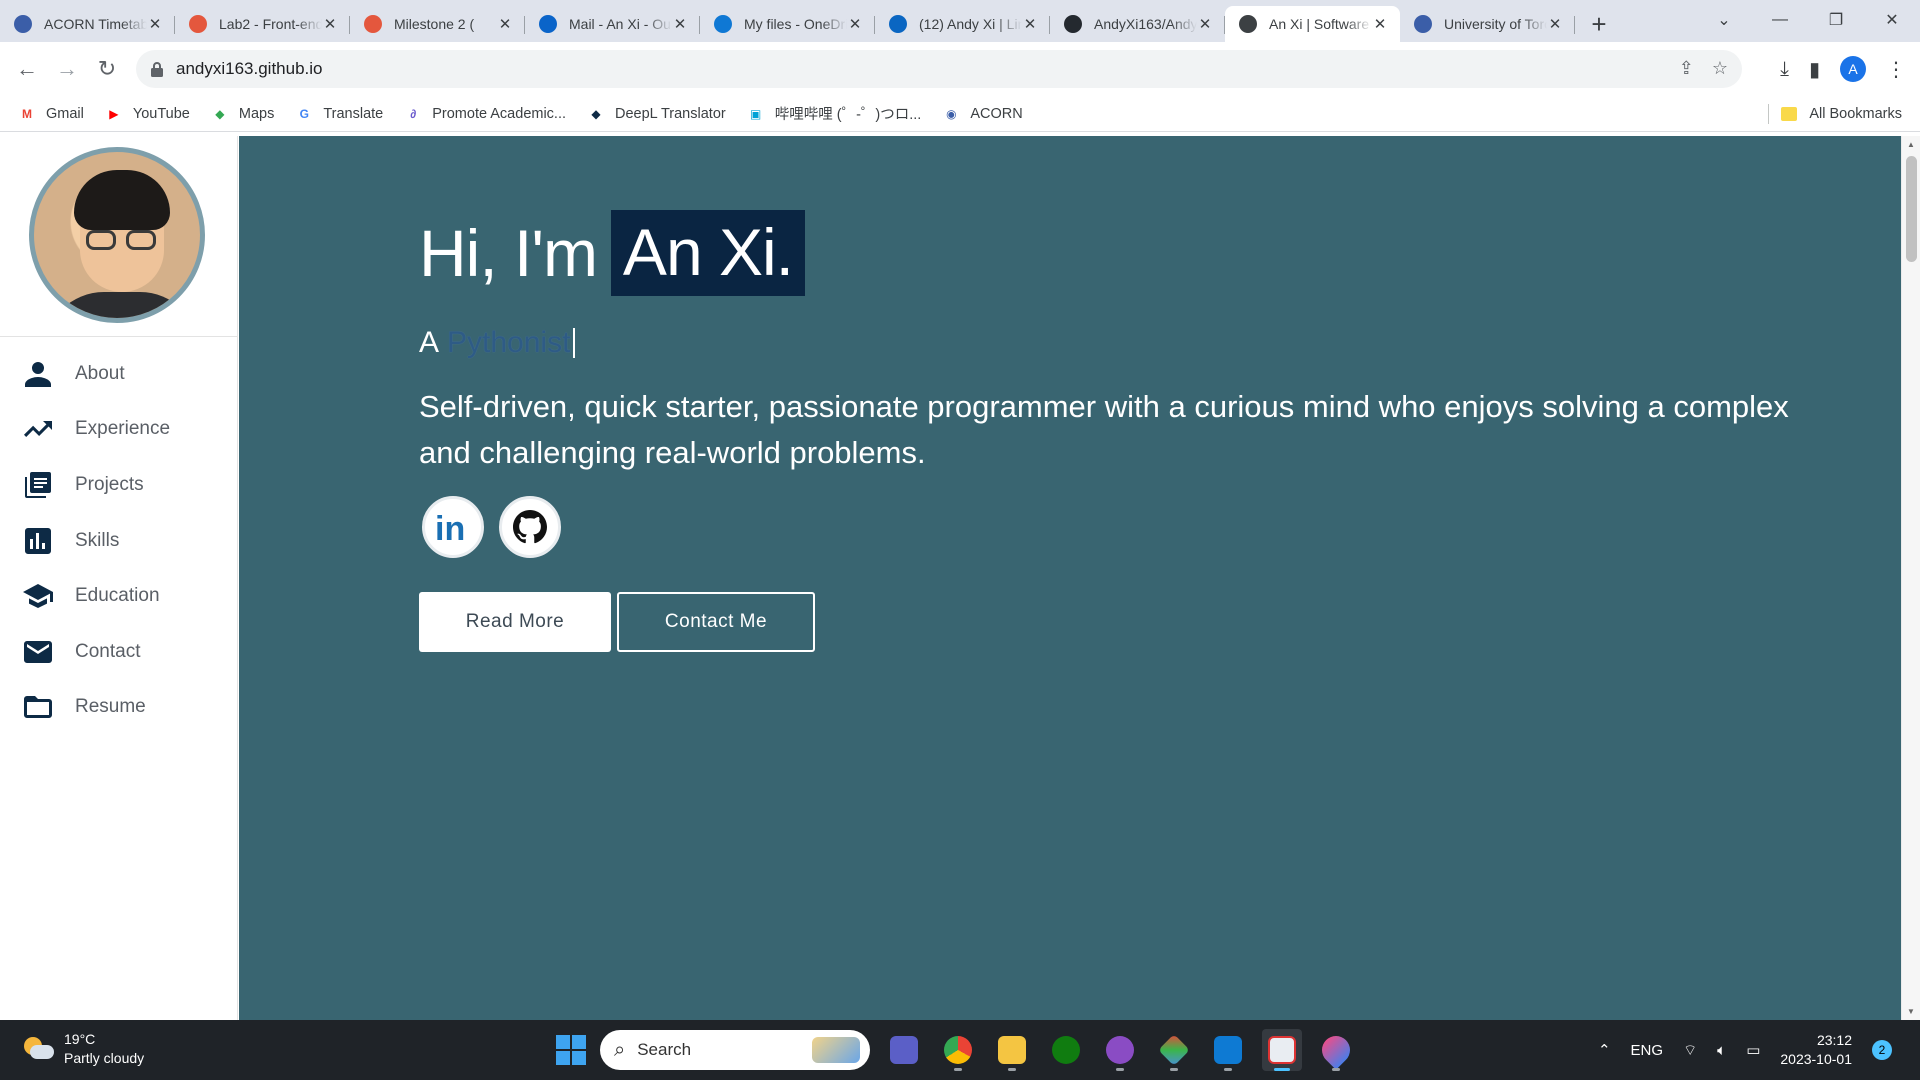 This screenshot has width=1920, height=1080. What do you see at coordinates (1724, 20) in the screenshot?
I see `tab-search-icon: ⌄` at bounding box center [1724, 20].